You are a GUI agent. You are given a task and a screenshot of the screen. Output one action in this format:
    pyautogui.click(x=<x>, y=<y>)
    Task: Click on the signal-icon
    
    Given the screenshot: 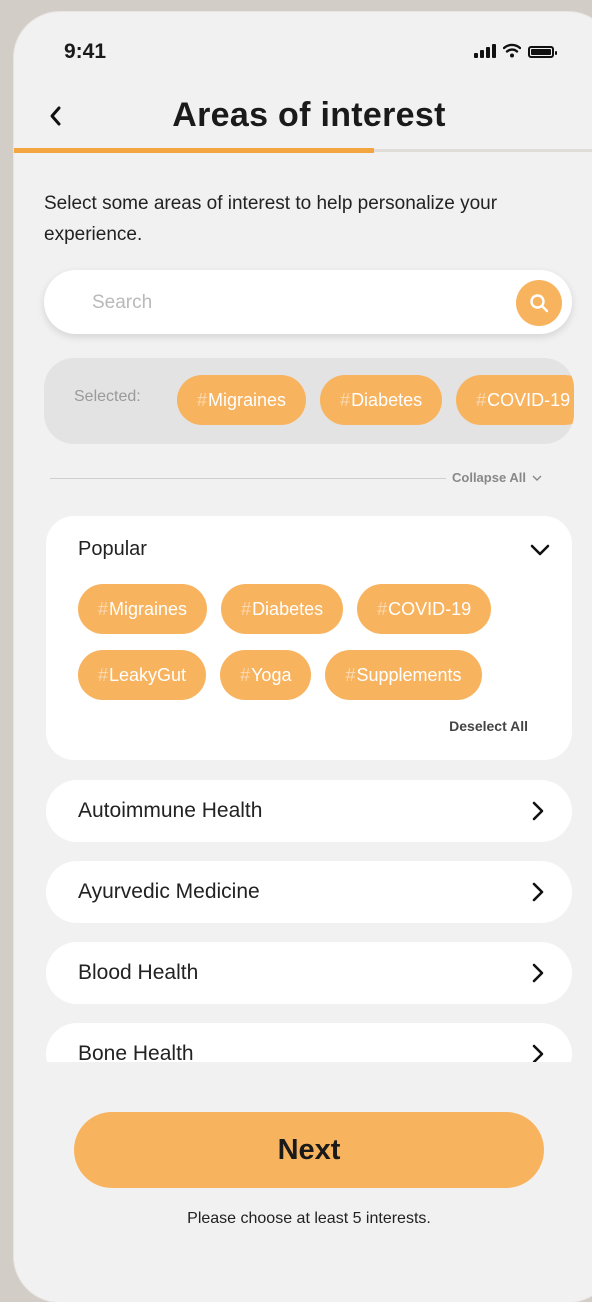 What is the action you would take?
    pyautogui.click(x=485, y=50)
    